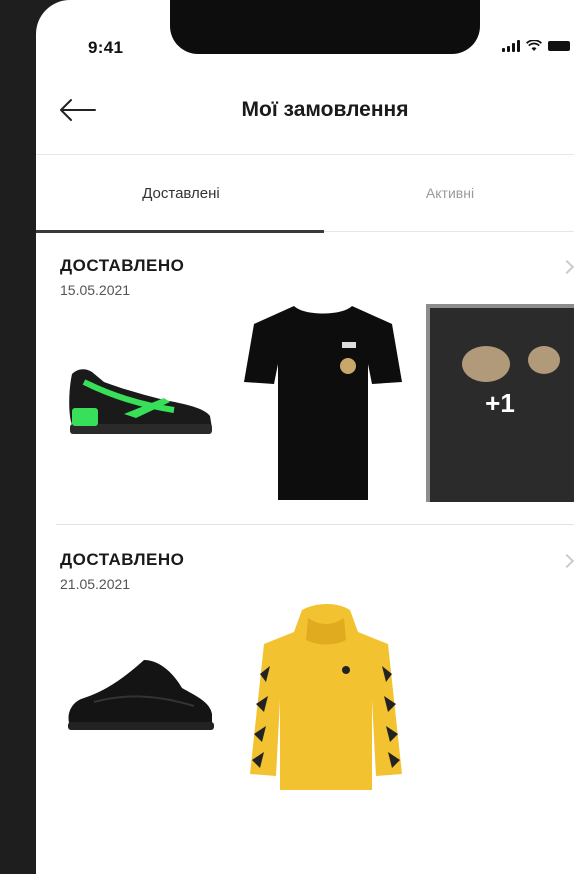 This screenshot has height=874, width=574. I want to click on battery-icon, so click(559, 46).